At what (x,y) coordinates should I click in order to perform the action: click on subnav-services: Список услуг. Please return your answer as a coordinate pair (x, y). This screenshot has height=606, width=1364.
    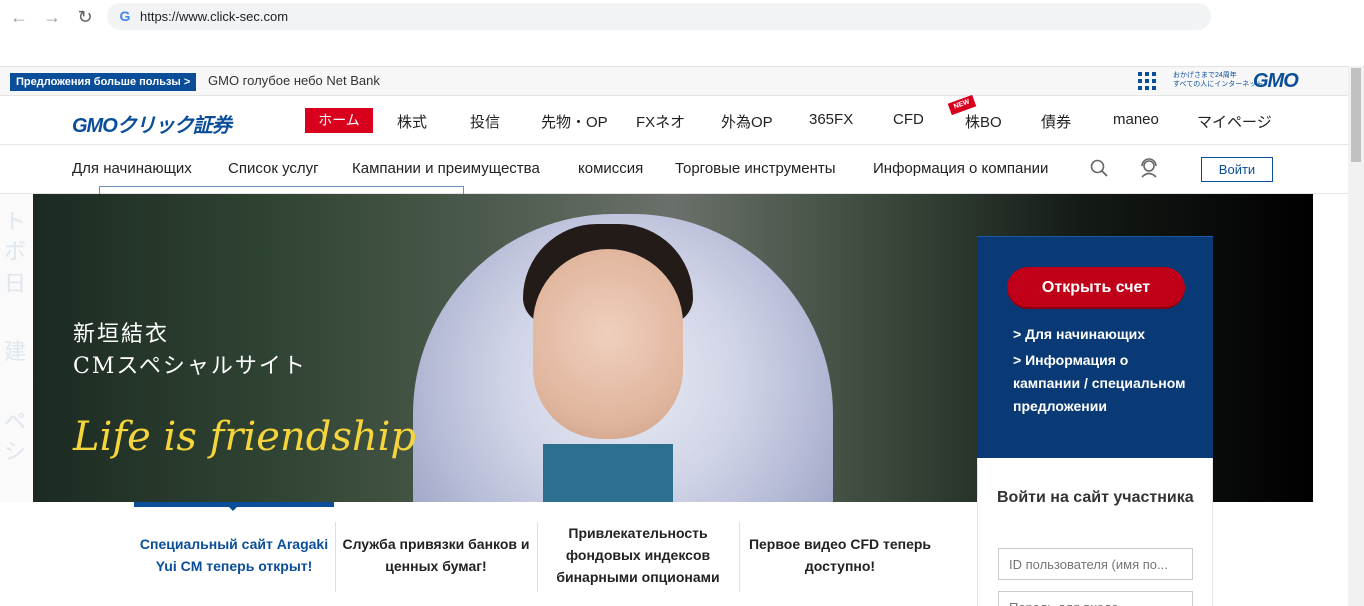
    Looking at the image, I should click on (273, 168).